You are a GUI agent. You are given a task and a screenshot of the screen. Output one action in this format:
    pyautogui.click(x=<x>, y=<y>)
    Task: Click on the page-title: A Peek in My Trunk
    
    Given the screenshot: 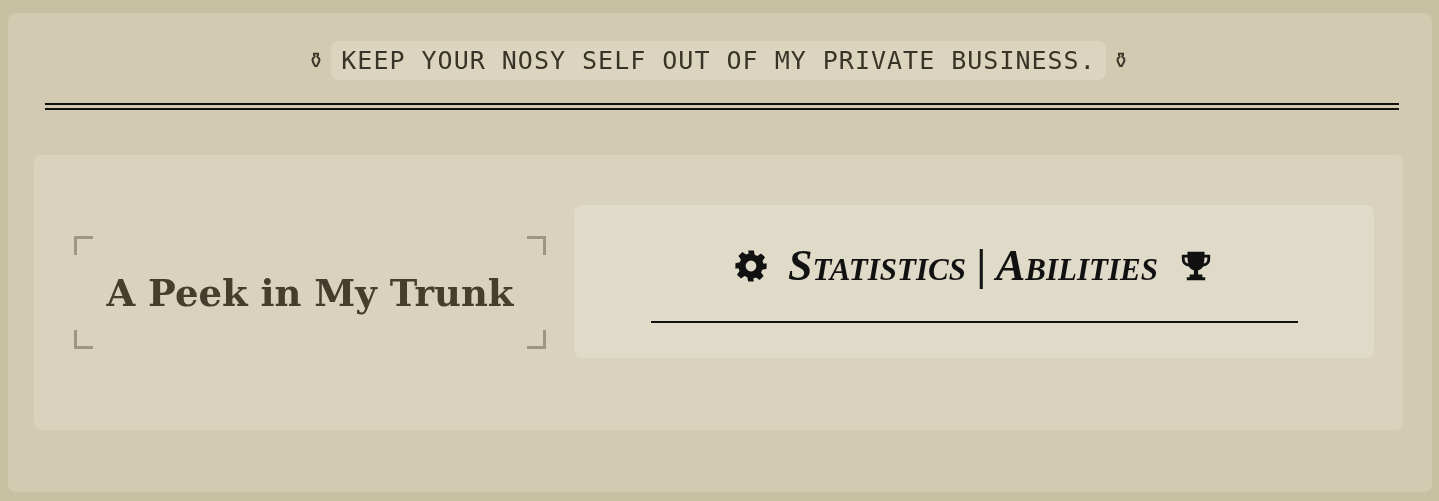 What is the action you would take?
    pyautogui.click(x=310, y=292)
    